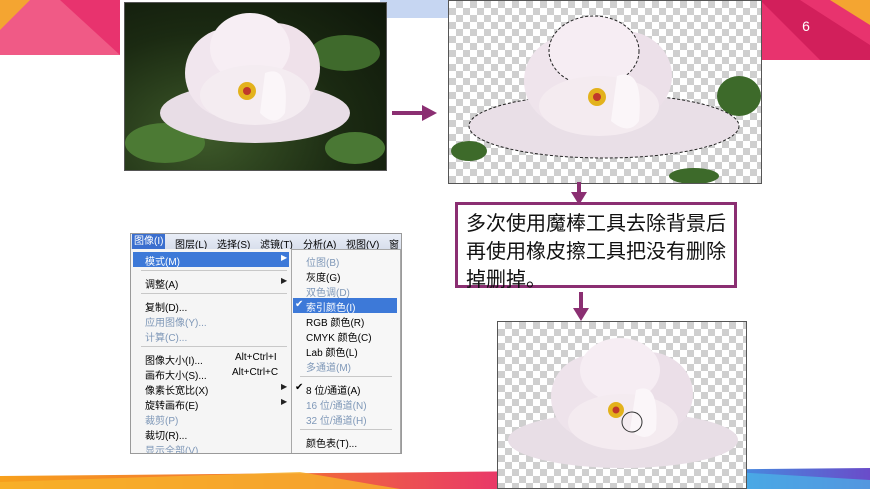 The height and width of the screenshot is (489, 870). Describe the element at coordinates (335, 321) in the screenshot. I see `mode-item-rgb: RGB 颜色(R)` at that location.